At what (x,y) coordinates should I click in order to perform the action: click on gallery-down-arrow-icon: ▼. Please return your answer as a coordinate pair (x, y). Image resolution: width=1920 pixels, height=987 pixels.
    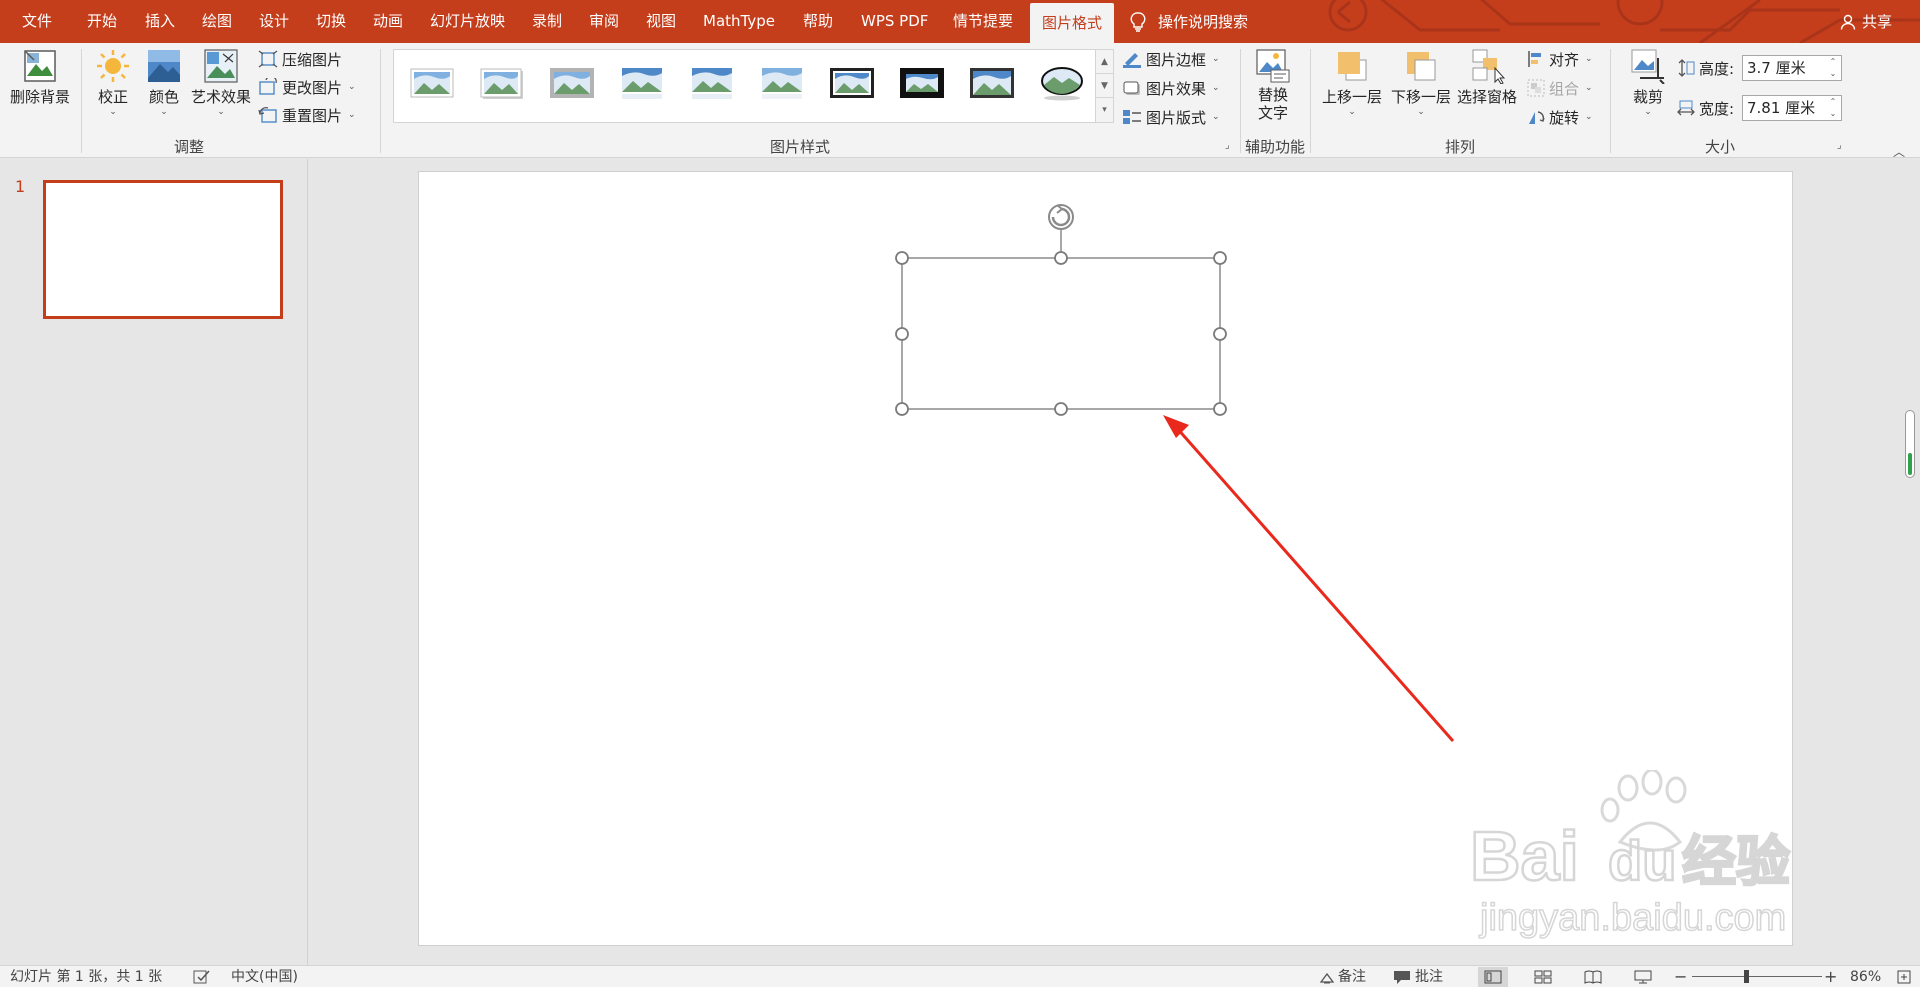
    Looking at the image, I should click on (1104, 86).